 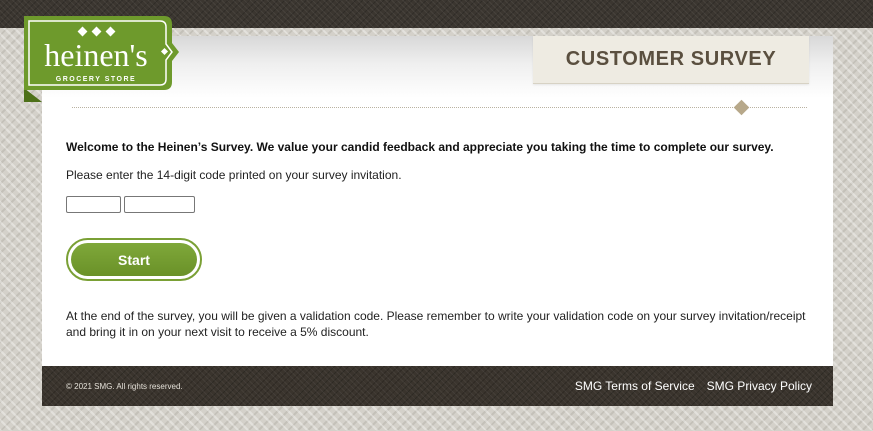 What do you see at coordinates (124, 386) in the screenshot?
I see `copyright-text: © 2021 SMG. All rights reserved.` at bounding box center [124, 386].